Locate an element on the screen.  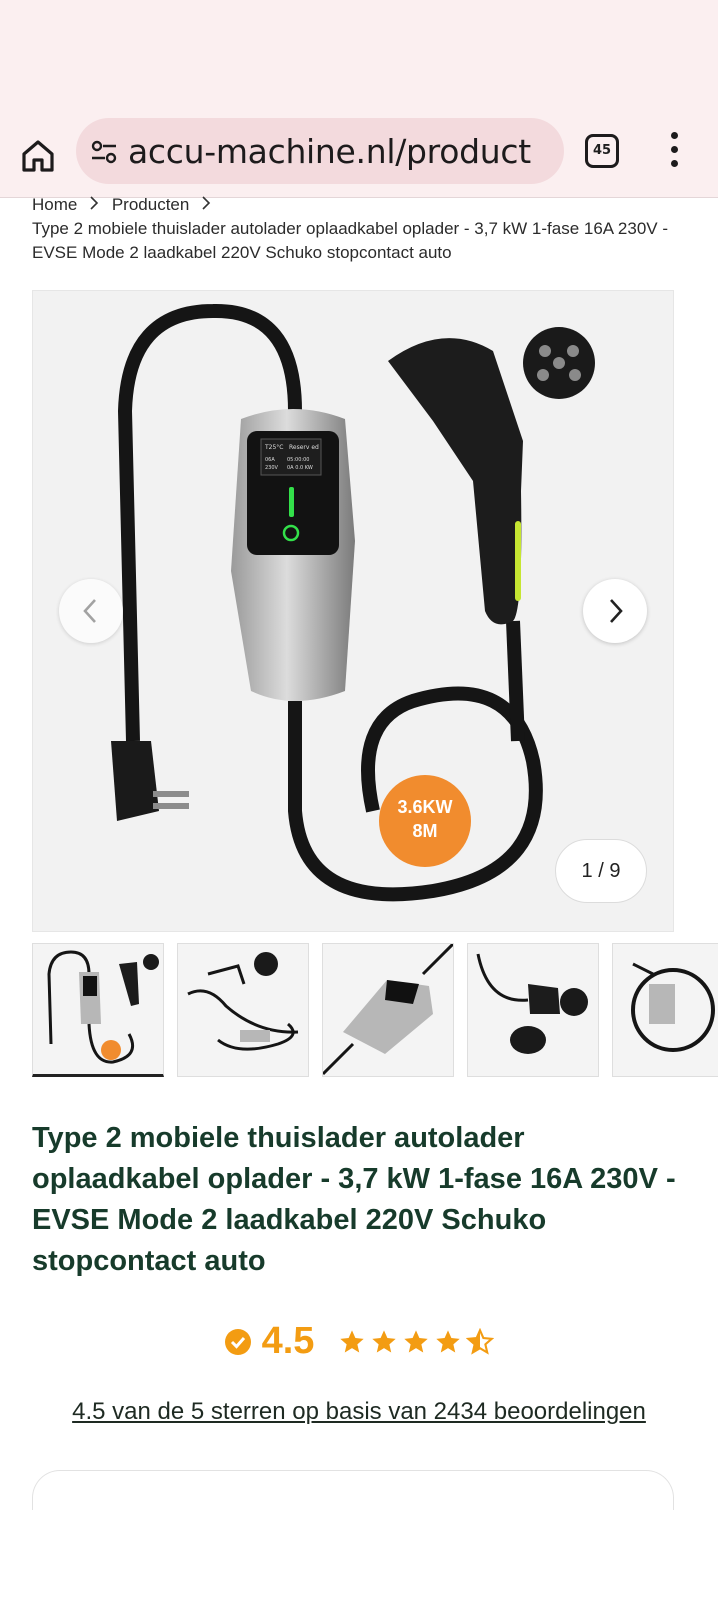
status-bar-area is located at coordinates (359, 54).